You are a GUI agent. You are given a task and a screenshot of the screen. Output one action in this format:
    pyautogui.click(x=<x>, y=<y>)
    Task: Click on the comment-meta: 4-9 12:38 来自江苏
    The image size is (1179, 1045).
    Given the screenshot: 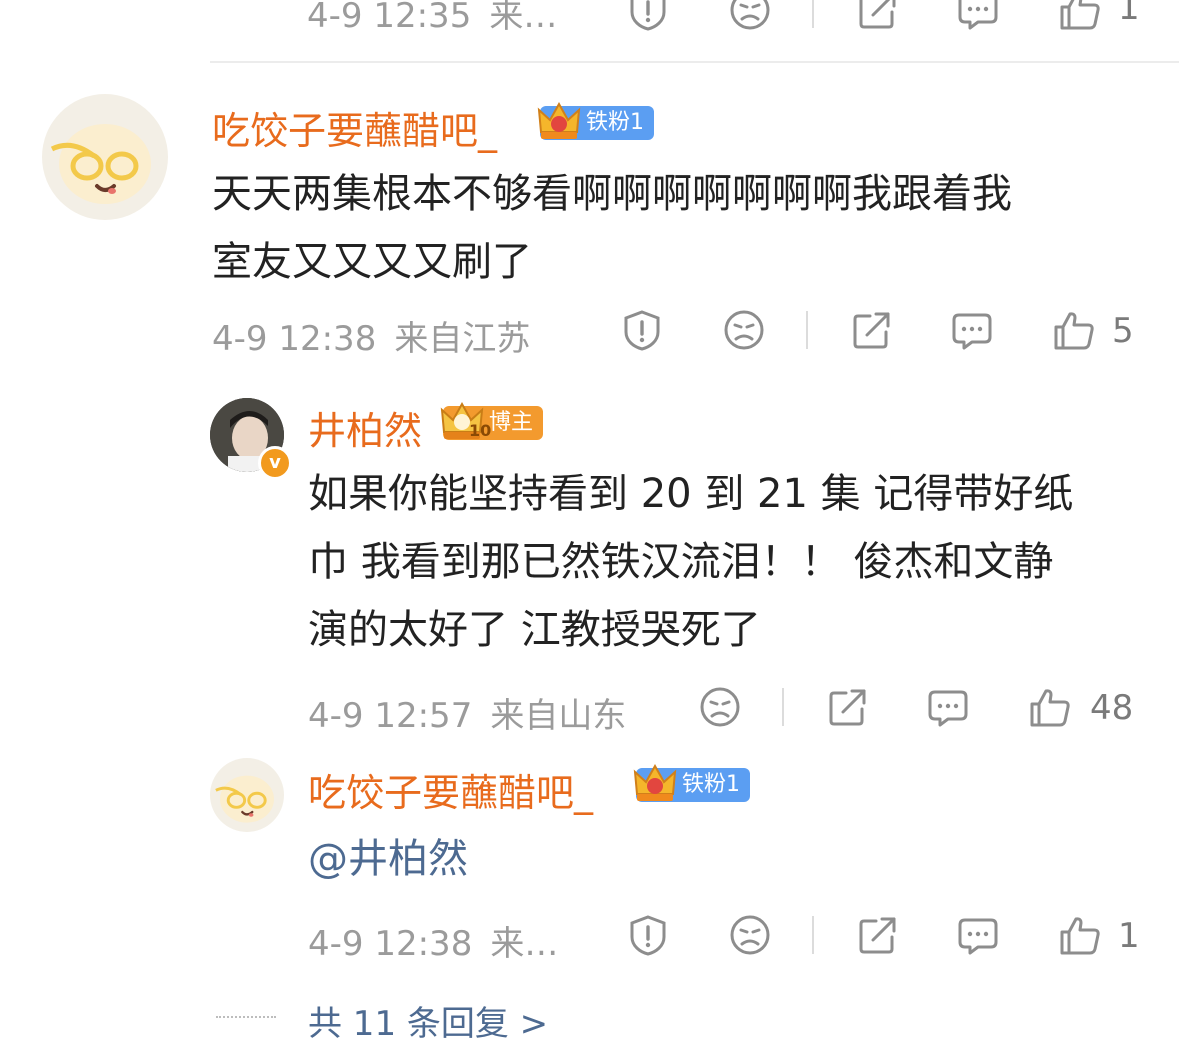 What is the action you would take?
    pyautogui.click(x=371, y=335)
    